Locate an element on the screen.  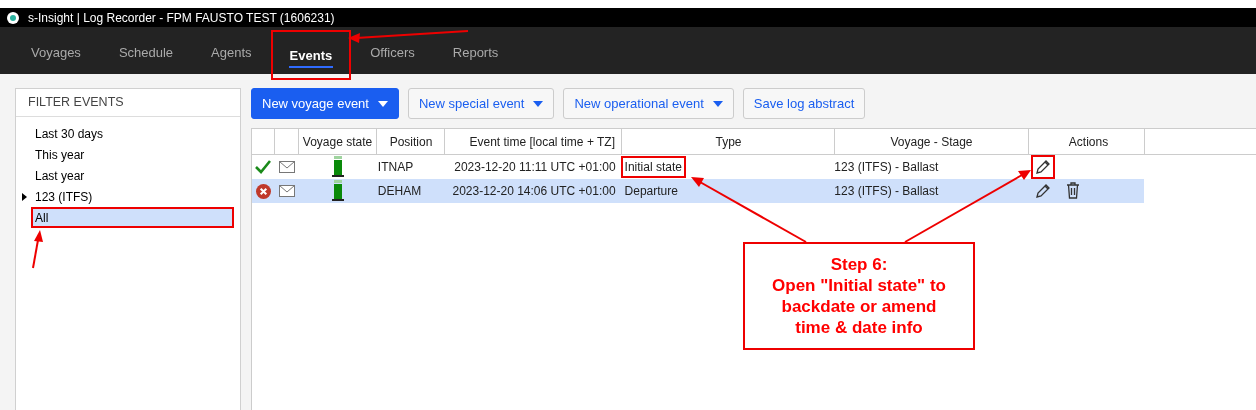
callout-text: Open "Initial state" to is located at coordinates (859, 285).